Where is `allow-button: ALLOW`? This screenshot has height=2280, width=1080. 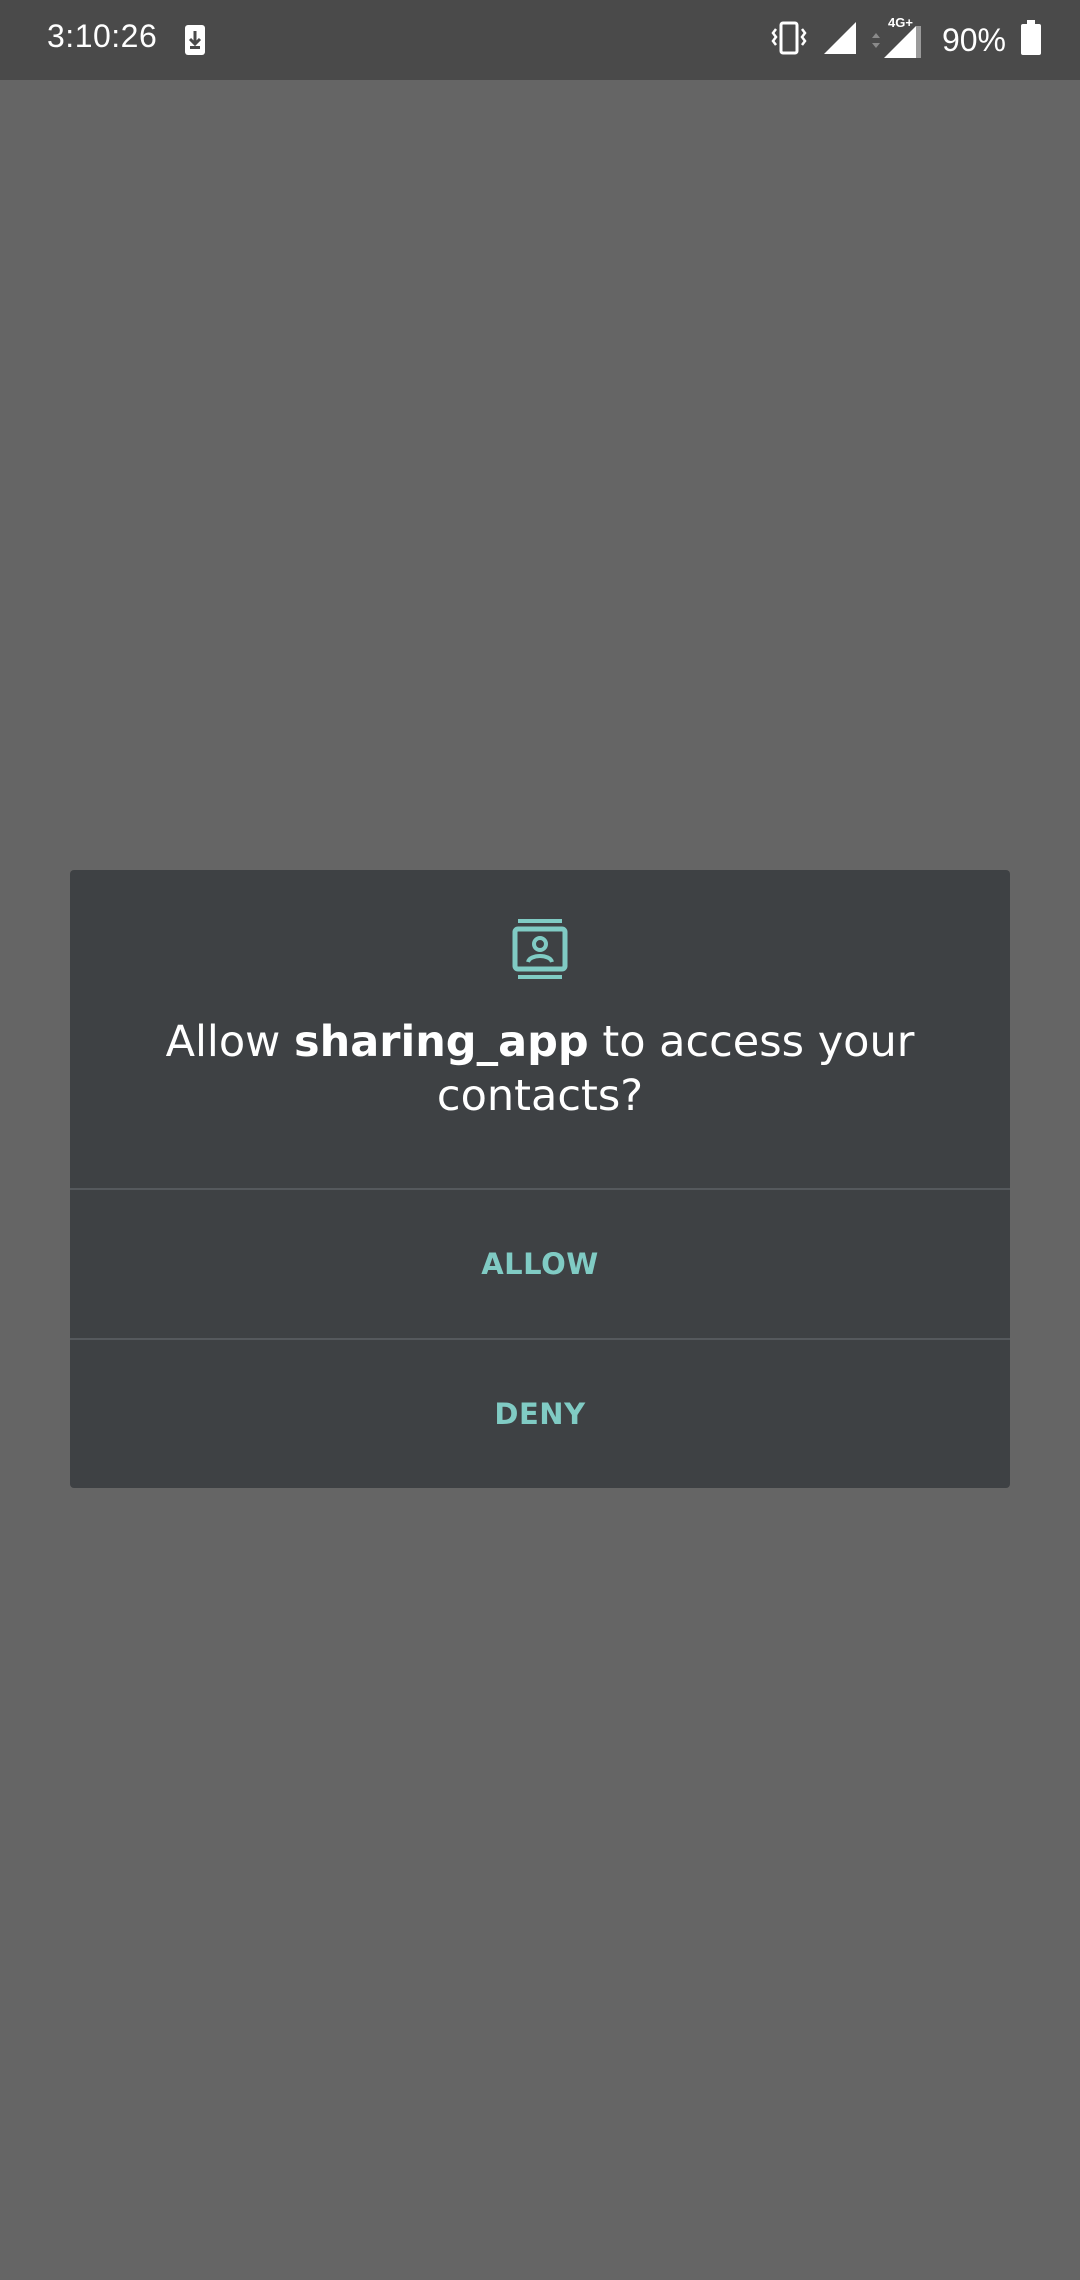
allow-button: ALLOW is located at coordinates (540, 1265).